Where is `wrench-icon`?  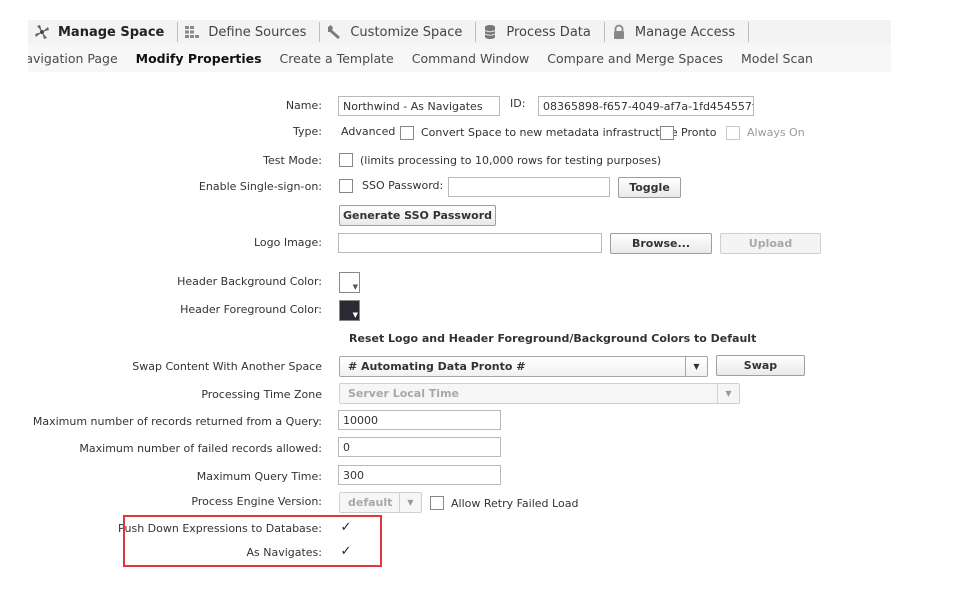
wrench-icon is located at coordinates (334, 32).